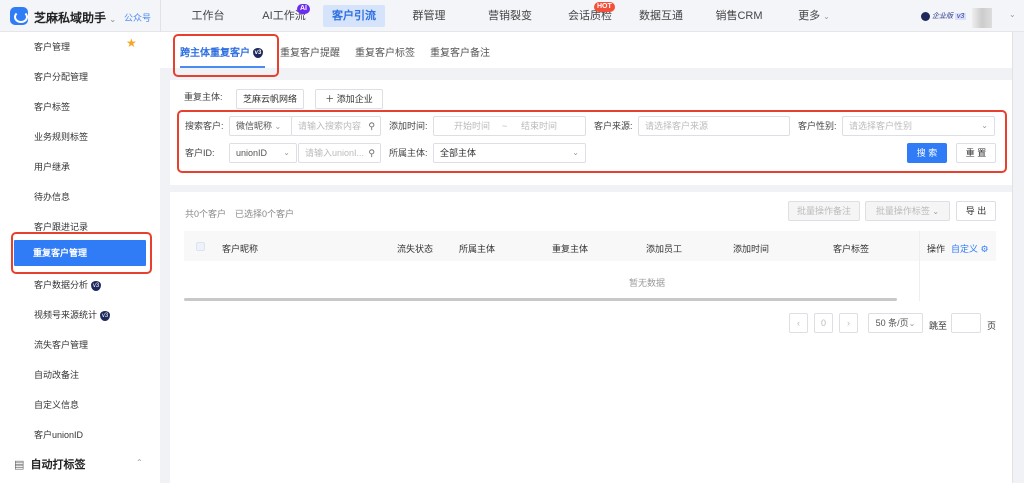  Describe the element at coordinates (240, 249) in the screenshot. I see `col-nickname: 客户昵称` at that location.